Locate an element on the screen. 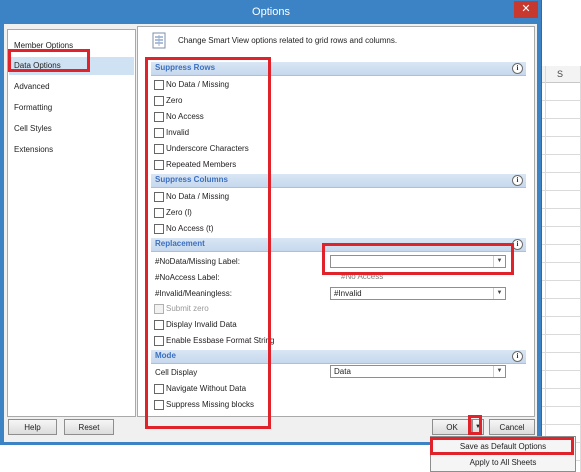 The height and width of the screenshot is (472, 581). background-spreadsheet: S is located at coordinates (561, 236).